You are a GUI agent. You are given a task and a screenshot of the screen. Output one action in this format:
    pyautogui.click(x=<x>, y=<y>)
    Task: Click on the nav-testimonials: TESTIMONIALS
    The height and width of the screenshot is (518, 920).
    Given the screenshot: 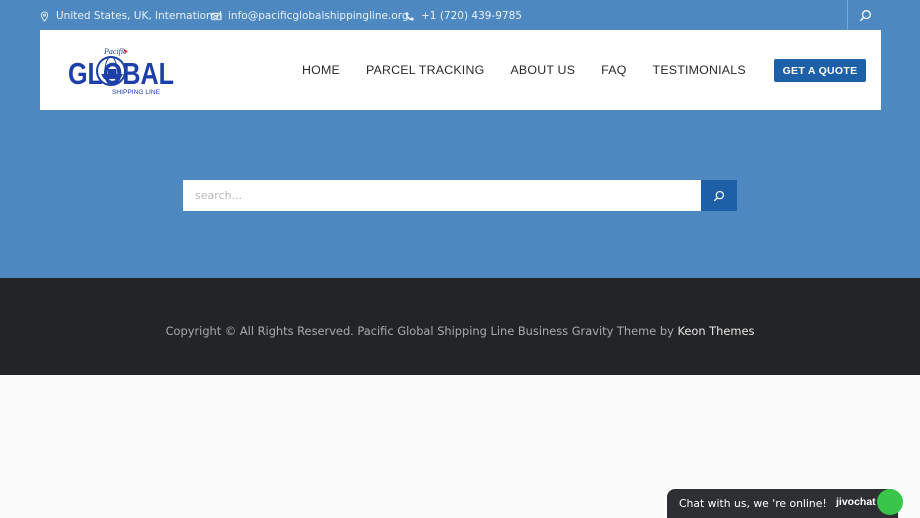 What is the action you would take?
    pyautogui.click(x=699, y=70)
    